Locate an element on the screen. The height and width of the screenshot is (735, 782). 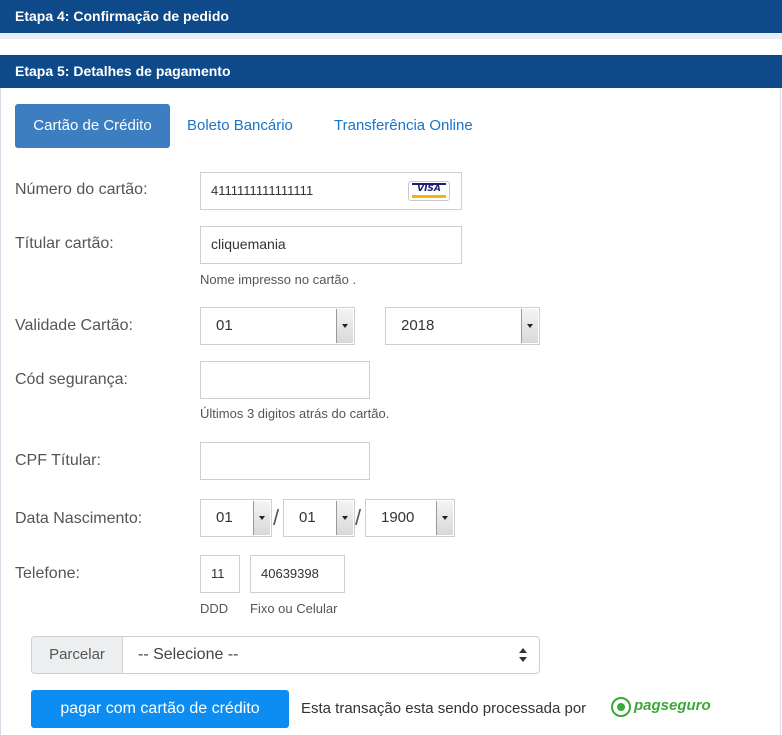
installments-select: -- Selecione -- is located at coordinates (331, 655).